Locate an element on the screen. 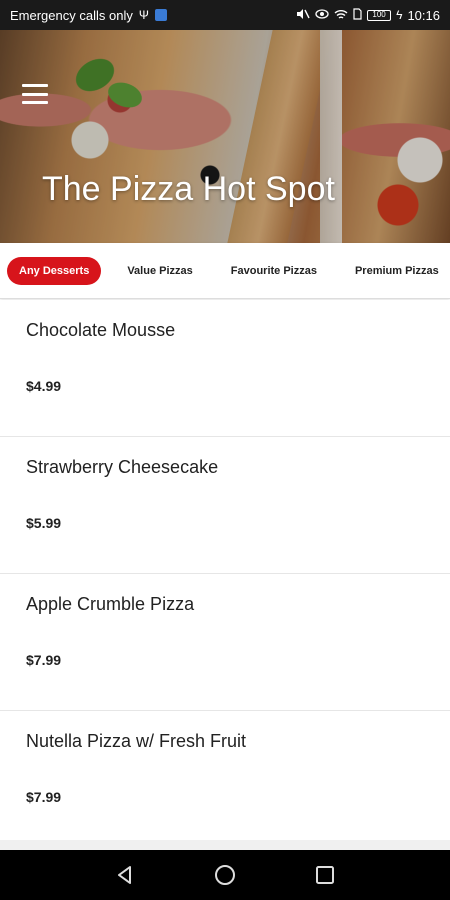 The height and width of the screenshot is (900, 450). sim-icon is located at coordinates (160, 15).